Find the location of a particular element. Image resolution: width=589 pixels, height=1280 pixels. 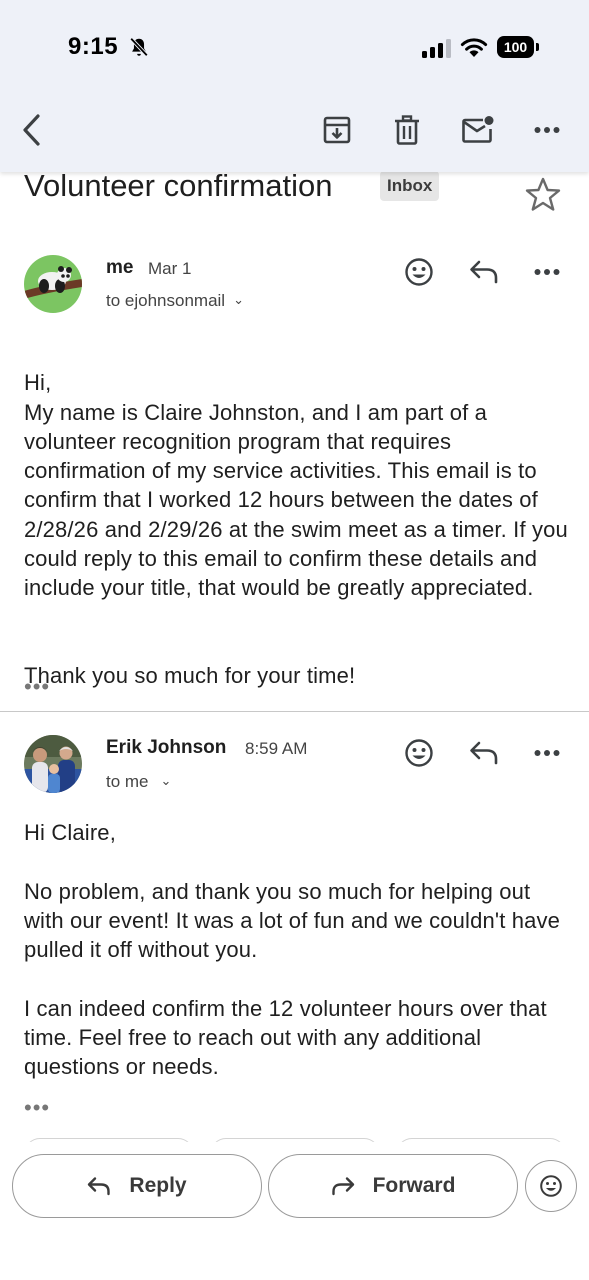

body-paragraph: Hi Claire, is located at coordinates (70, 832).